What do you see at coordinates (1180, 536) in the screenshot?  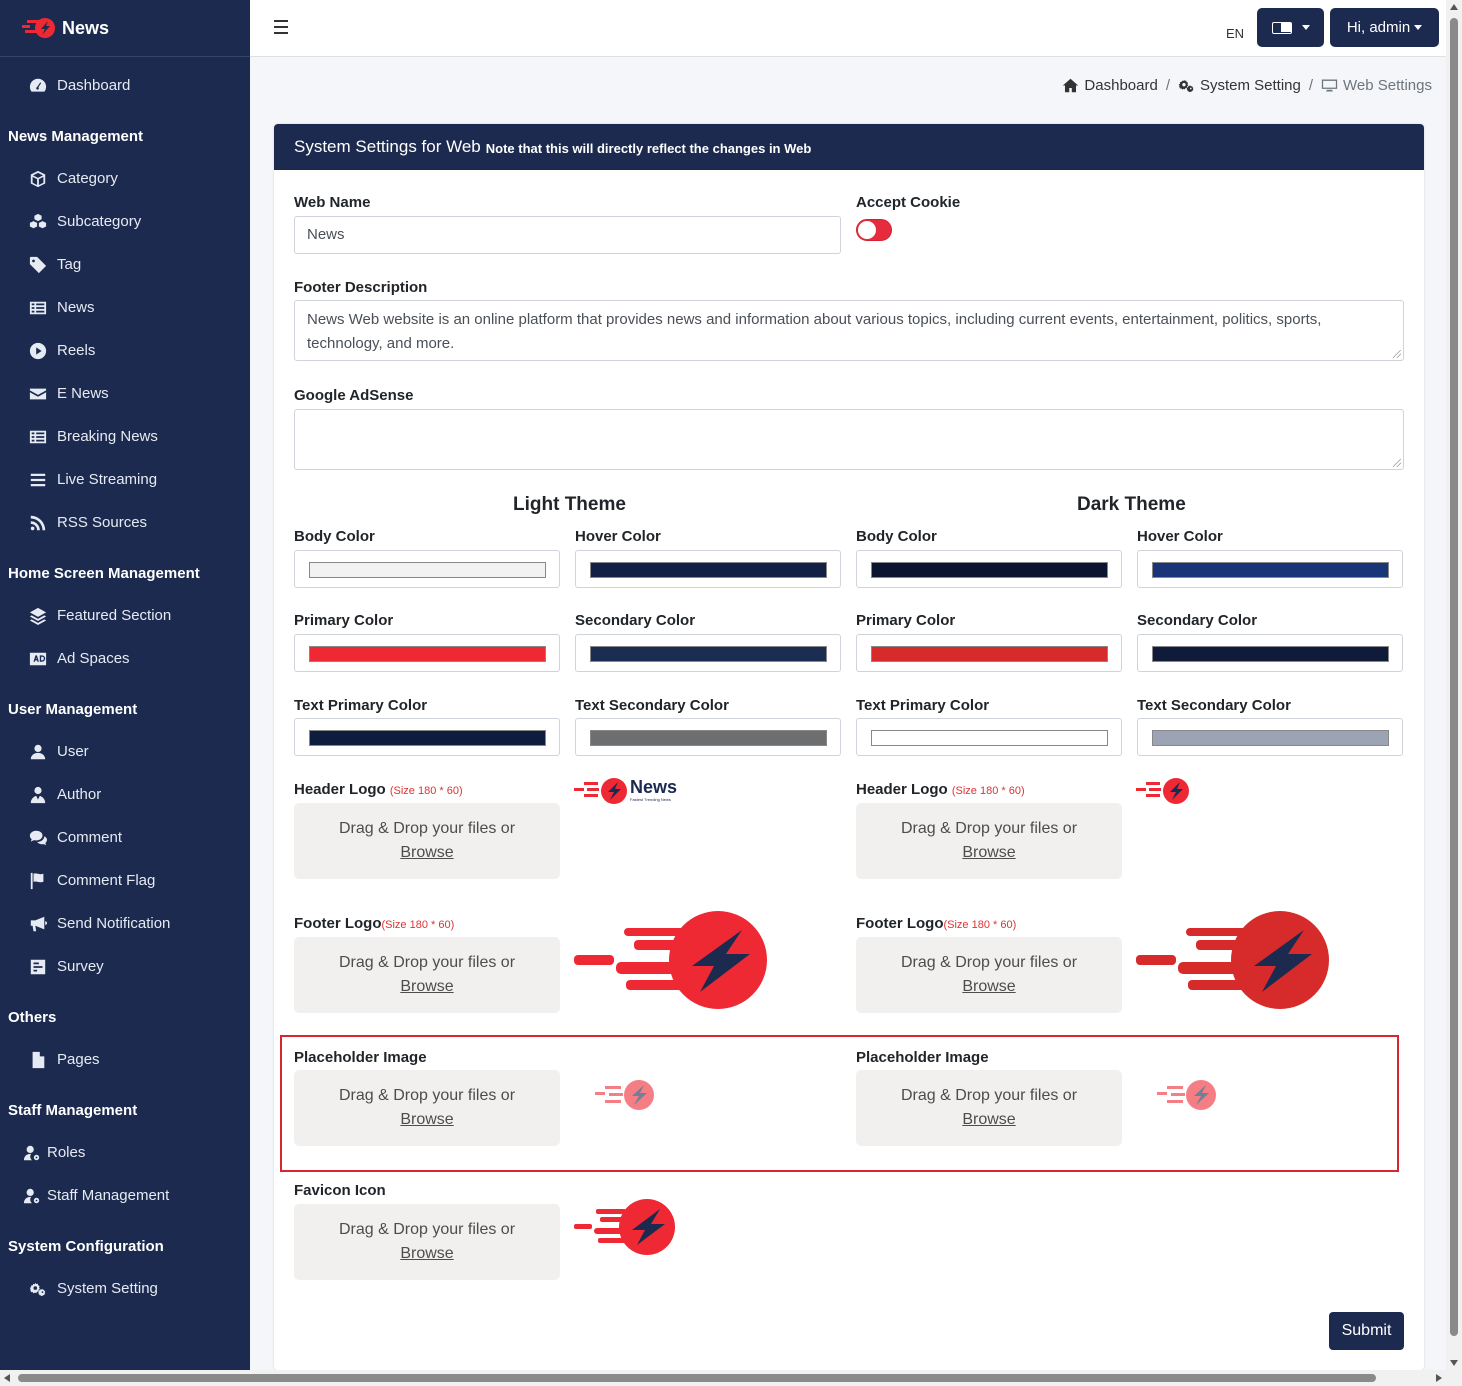 I see `dark-hover-color-label: Hover Color` at bounding box center [1180, 536].